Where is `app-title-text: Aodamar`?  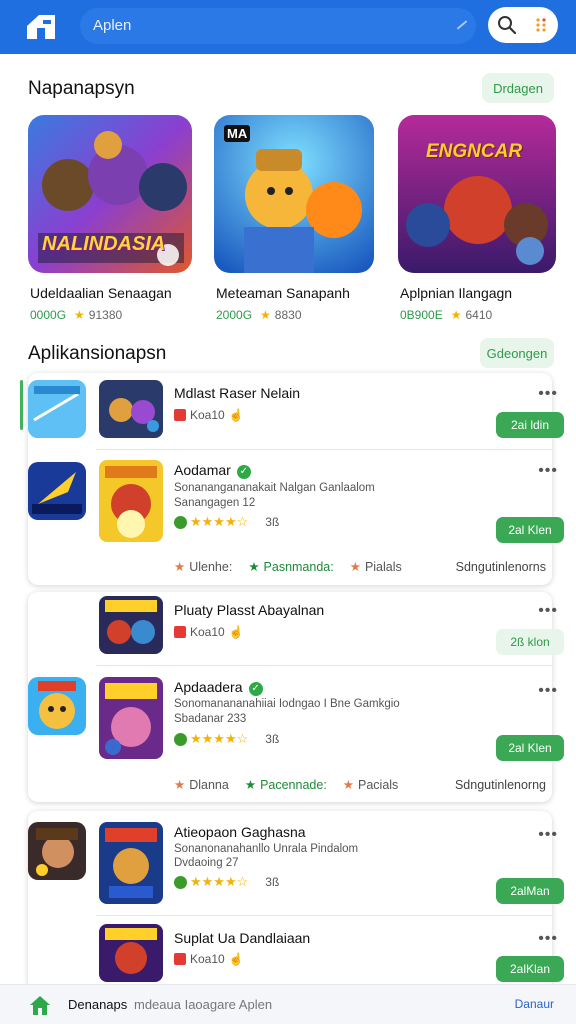
app-title-text: Aodamar is located at coordinates (202, 470).